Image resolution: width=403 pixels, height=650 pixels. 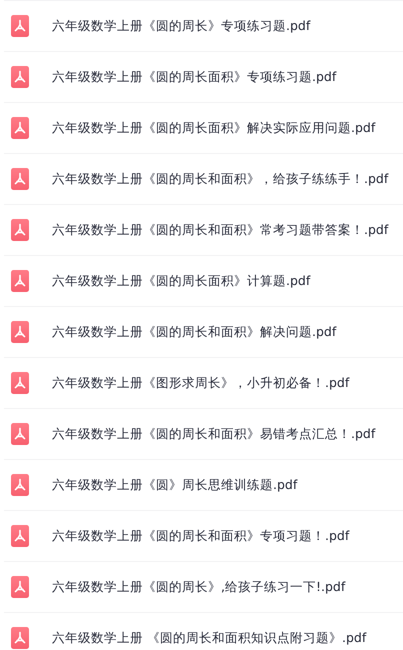 I want to click on file-name: 六年级数学上册《圆》周长思维训练题.pdf, so click(x=175, y=485).